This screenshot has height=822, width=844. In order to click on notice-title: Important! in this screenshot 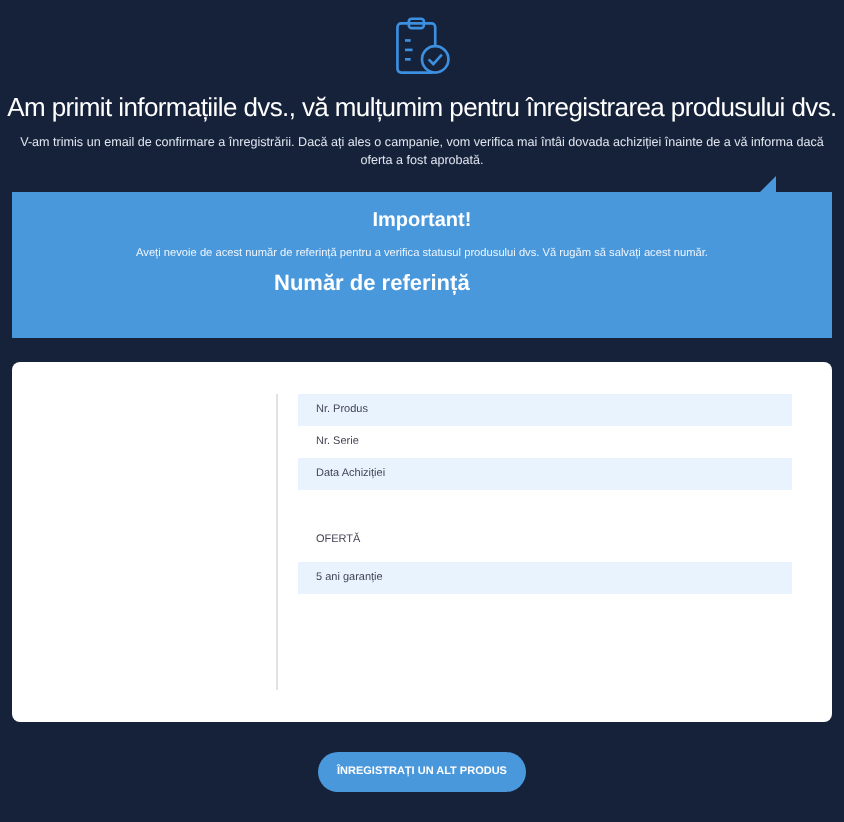, I will do `click(422, 220)`.